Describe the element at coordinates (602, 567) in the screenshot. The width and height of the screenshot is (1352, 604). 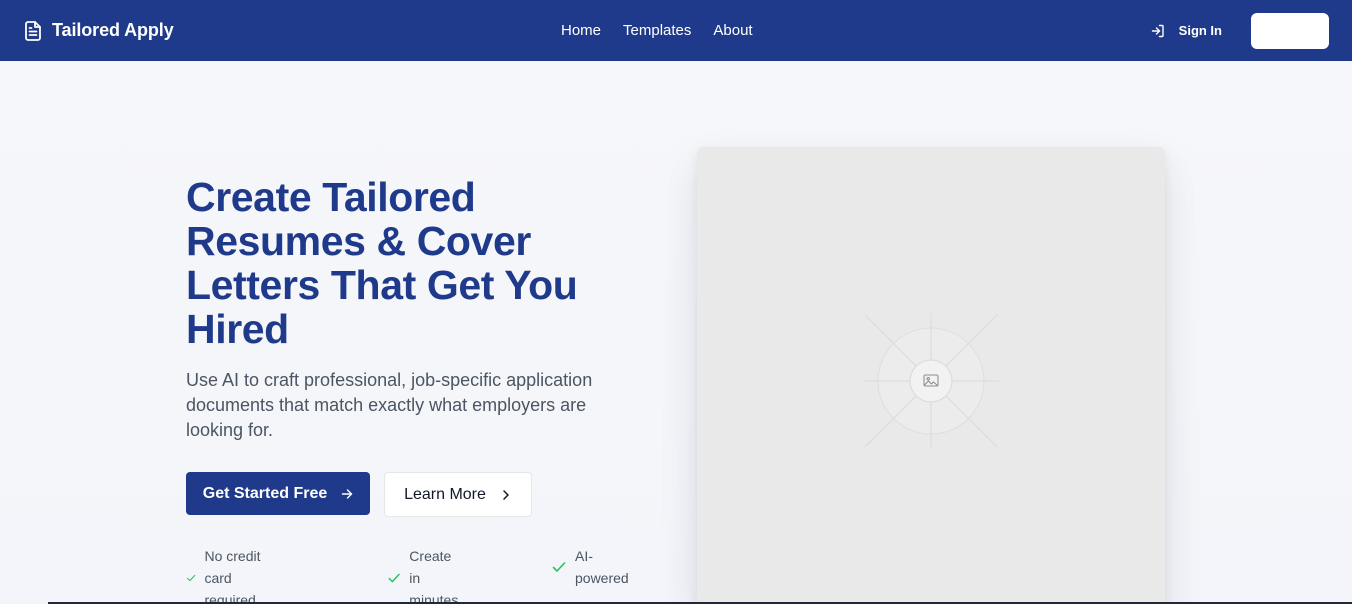
I see `feature-text: AI- powered` at that location.